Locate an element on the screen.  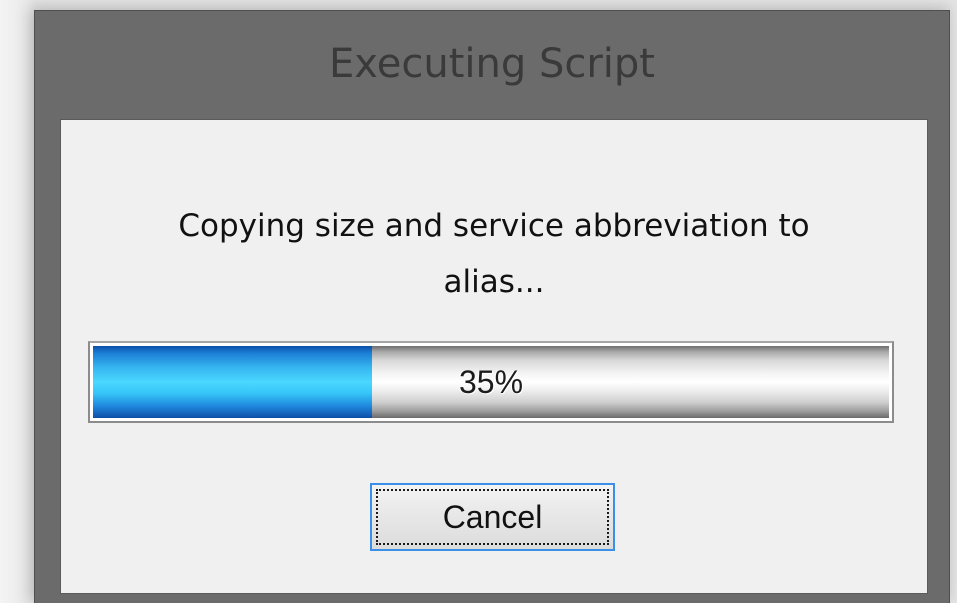
cancel-button-label: Cancel is located at coordinates (492, 517).